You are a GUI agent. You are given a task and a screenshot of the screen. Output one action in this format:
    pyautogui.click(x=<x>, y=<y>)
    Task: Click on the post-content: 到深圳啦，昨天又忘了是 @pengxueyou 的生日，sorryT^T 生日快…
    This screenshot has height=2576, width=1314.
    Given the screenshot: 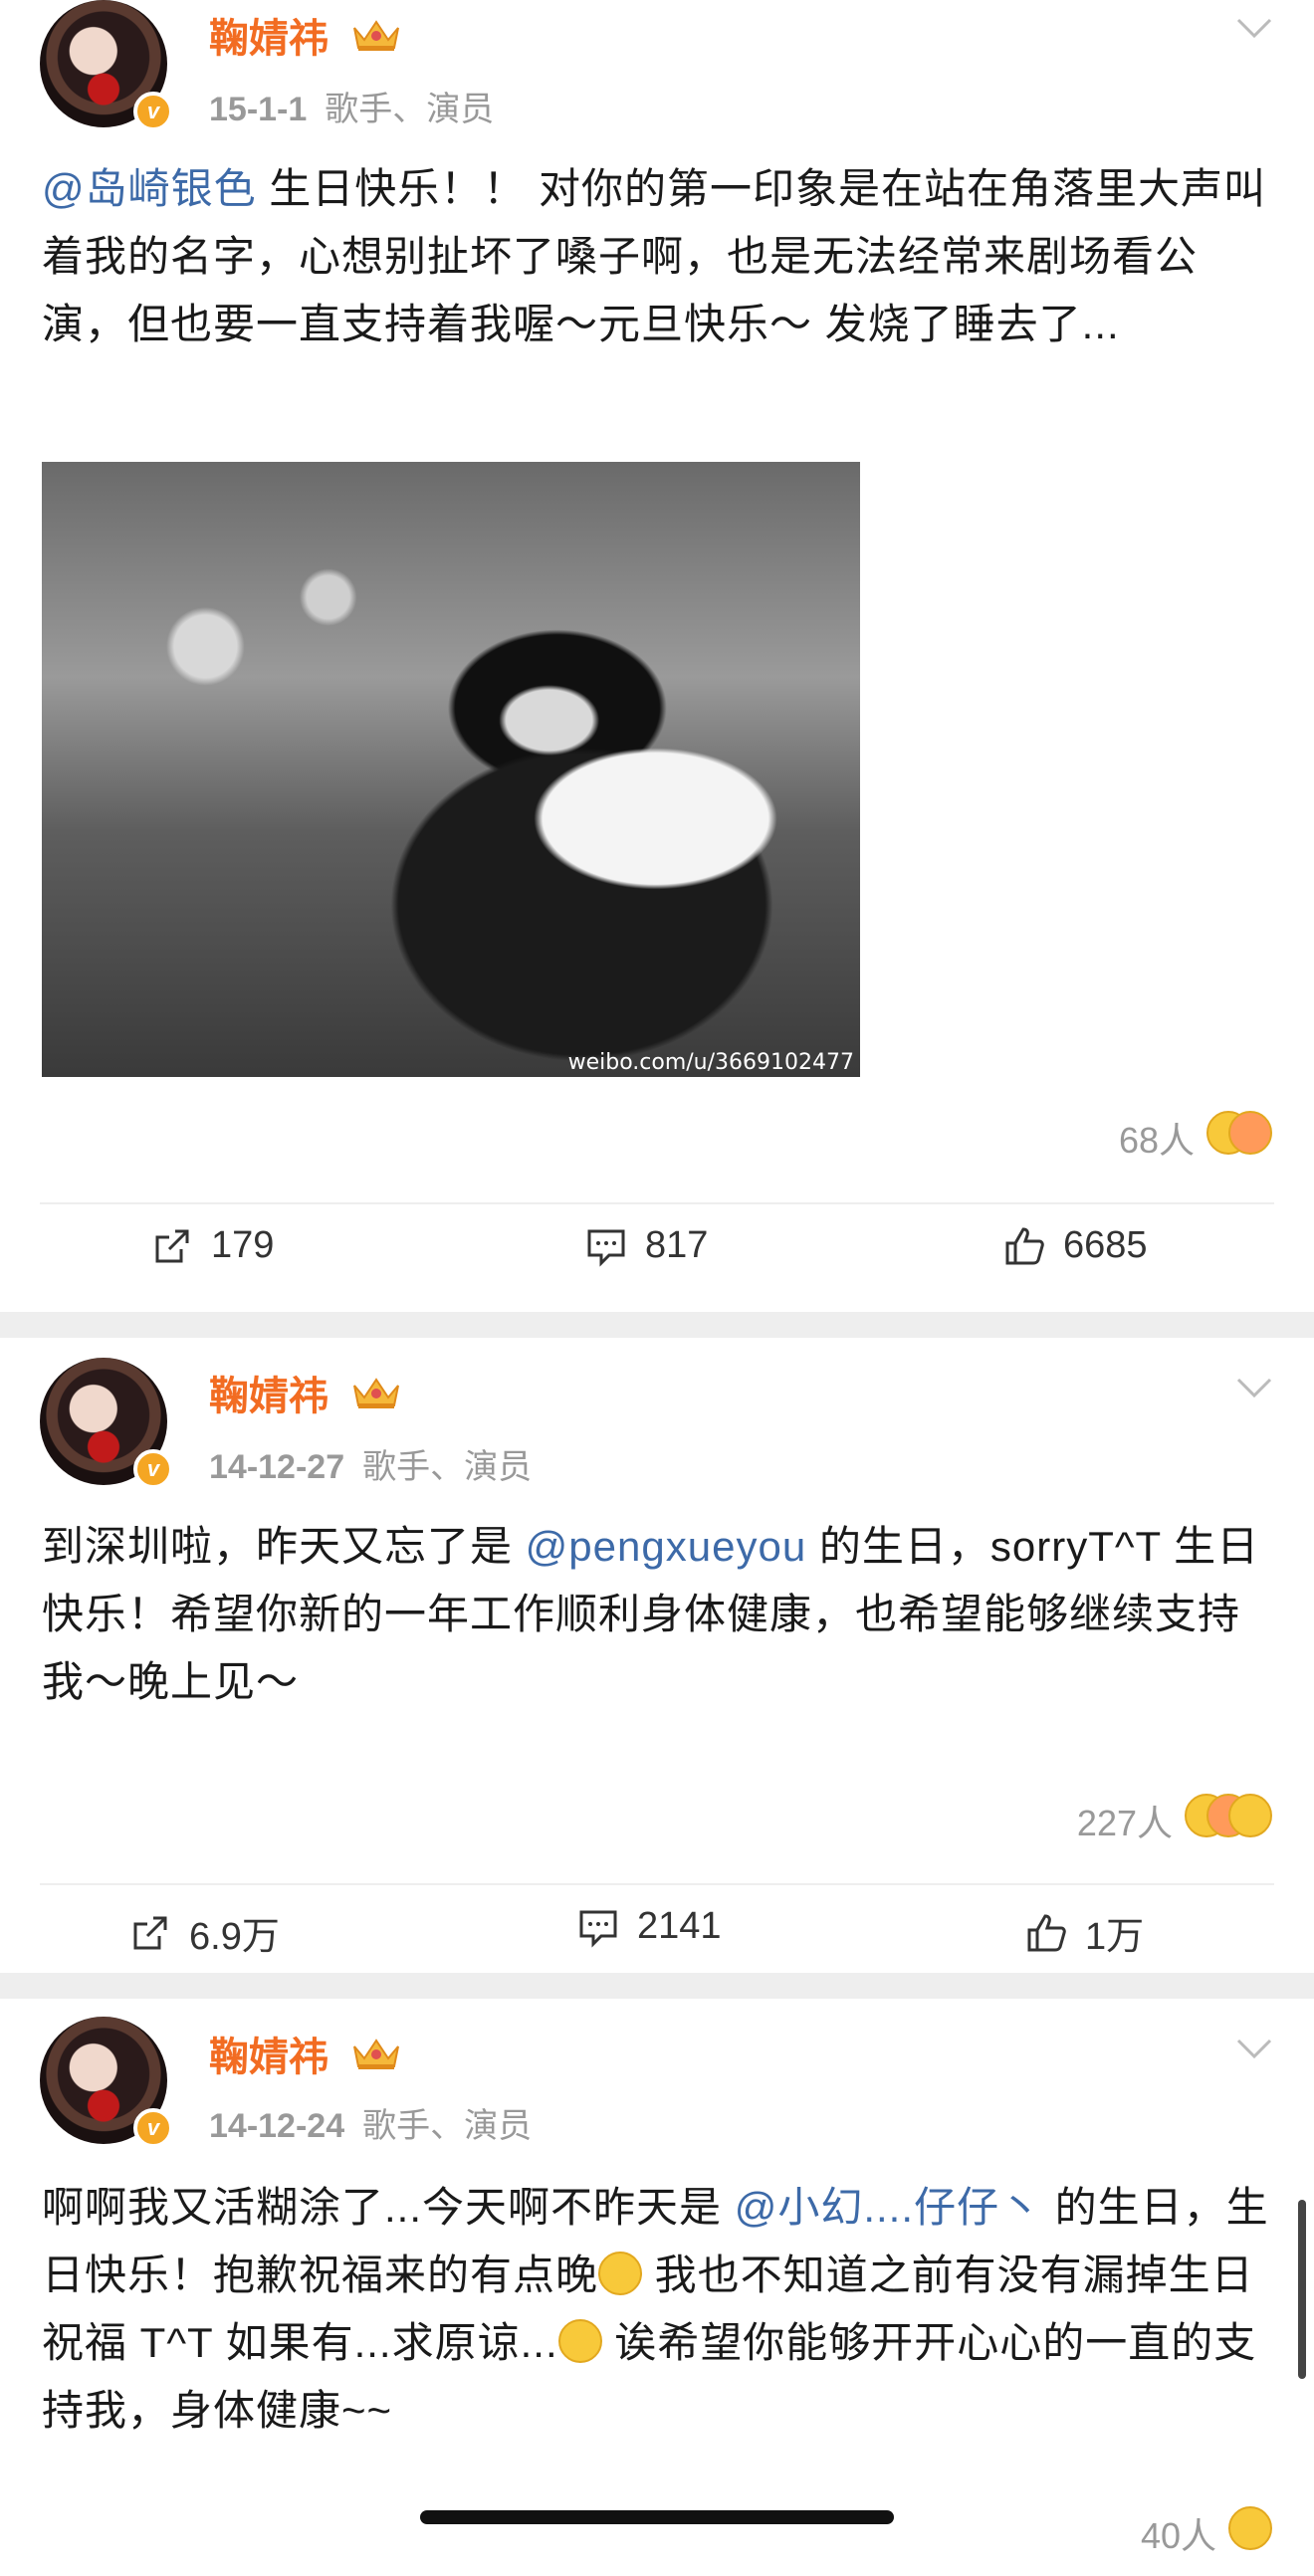 What is the action you would take?
    pyautogui.click(x=659, y=1614)
    